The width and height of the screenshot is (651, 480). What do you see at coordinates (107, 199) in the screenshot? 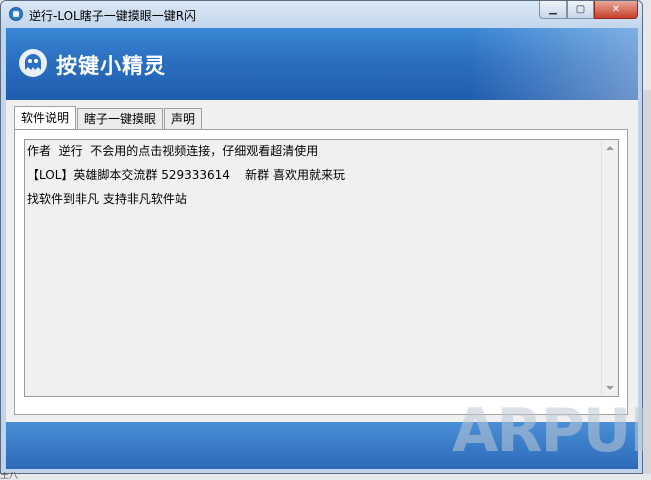
I see `text-line-source: 找软件到非凡 支持非凡软件站` at bounding box center [107, 199].